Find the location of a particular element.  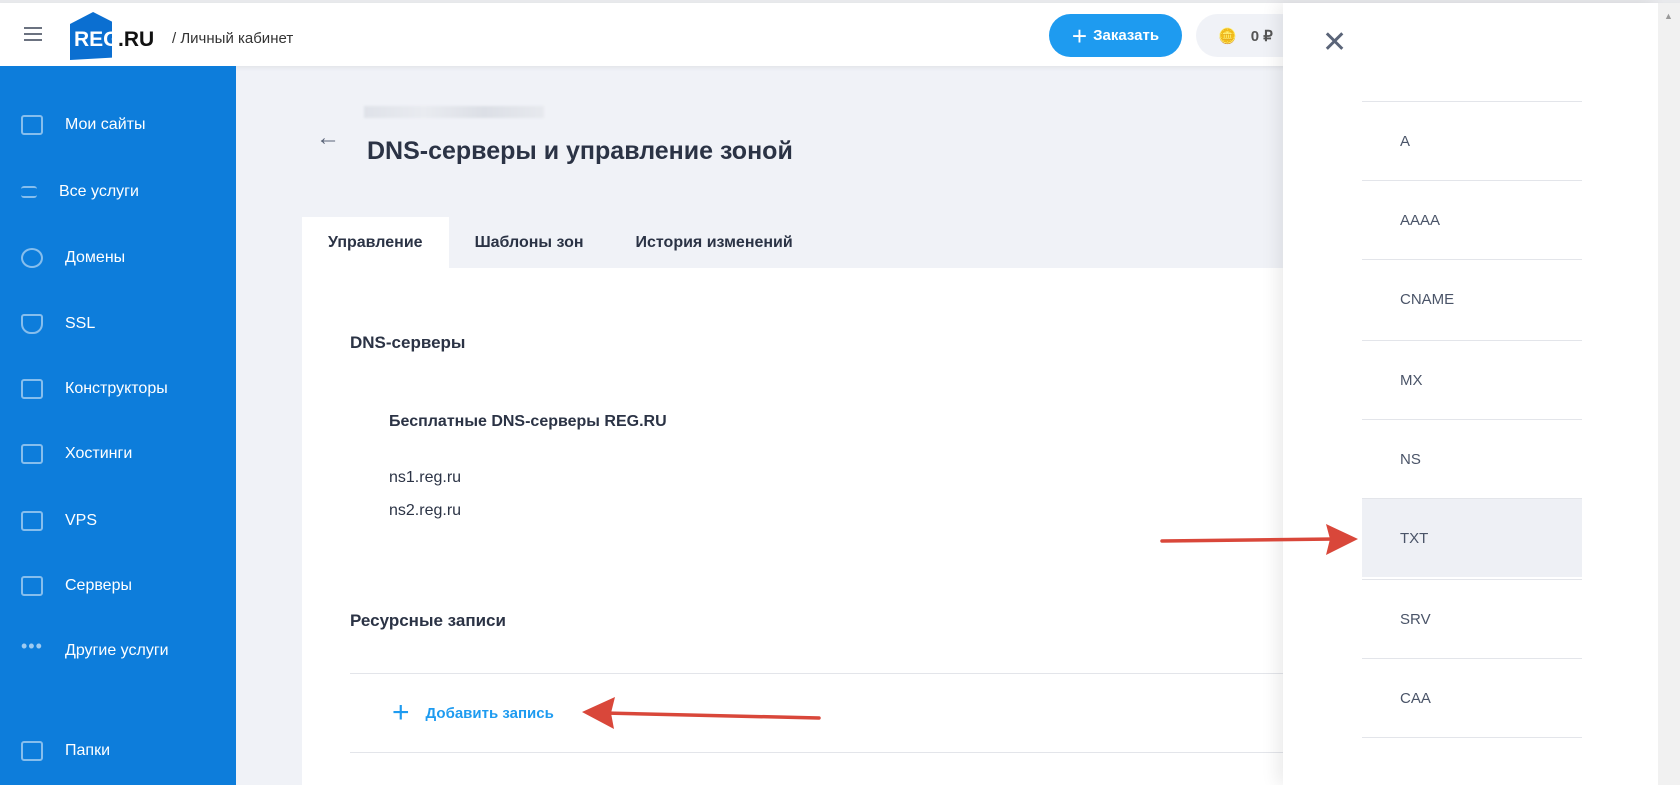

annotation-arrow-txt is located at coordinates (1259, 539).